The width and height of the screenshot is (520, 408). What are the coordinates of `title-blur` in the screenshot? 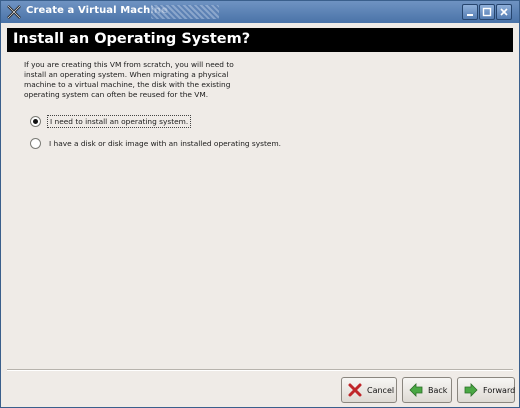 It's located at (185, 12).